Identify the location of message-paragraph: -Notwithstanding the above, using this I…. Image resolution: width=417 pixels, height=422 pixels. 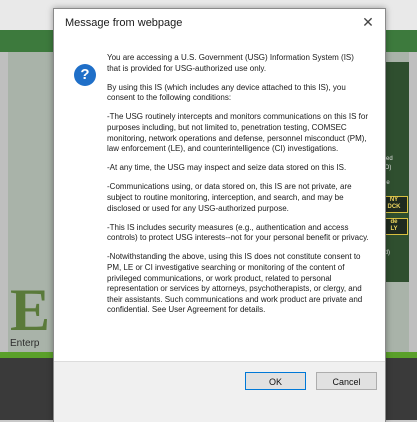
(235, 283).